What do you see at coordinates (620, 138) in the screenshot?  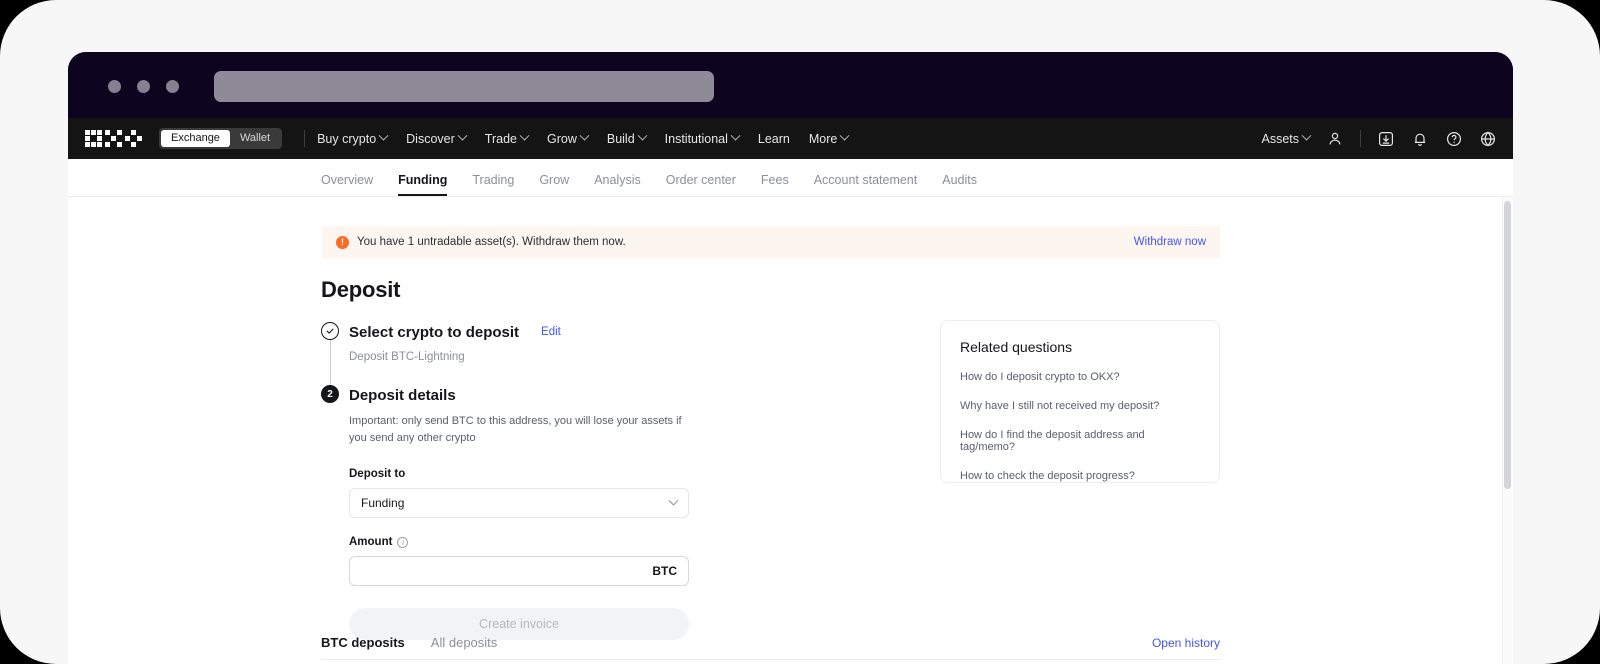 I see `menu-label: Build` at bounding box center [620, 138].